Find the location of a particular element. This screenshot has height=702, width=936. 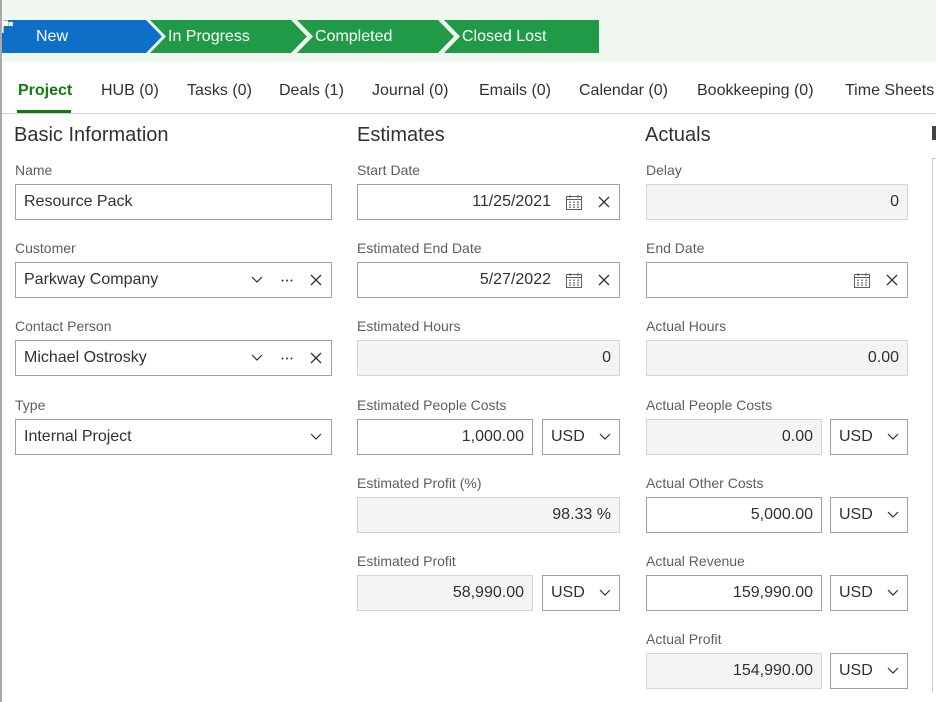

type-value: Internal Project is located at coordinates (78, 436).